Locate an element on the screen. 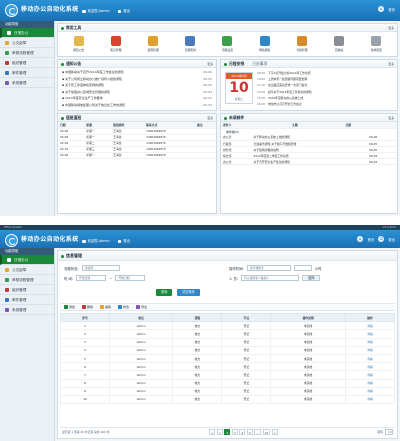 The width and height of the screenshot is (400, 441). tool-item-3: 日程安排 is located at coordinates (190, 44).